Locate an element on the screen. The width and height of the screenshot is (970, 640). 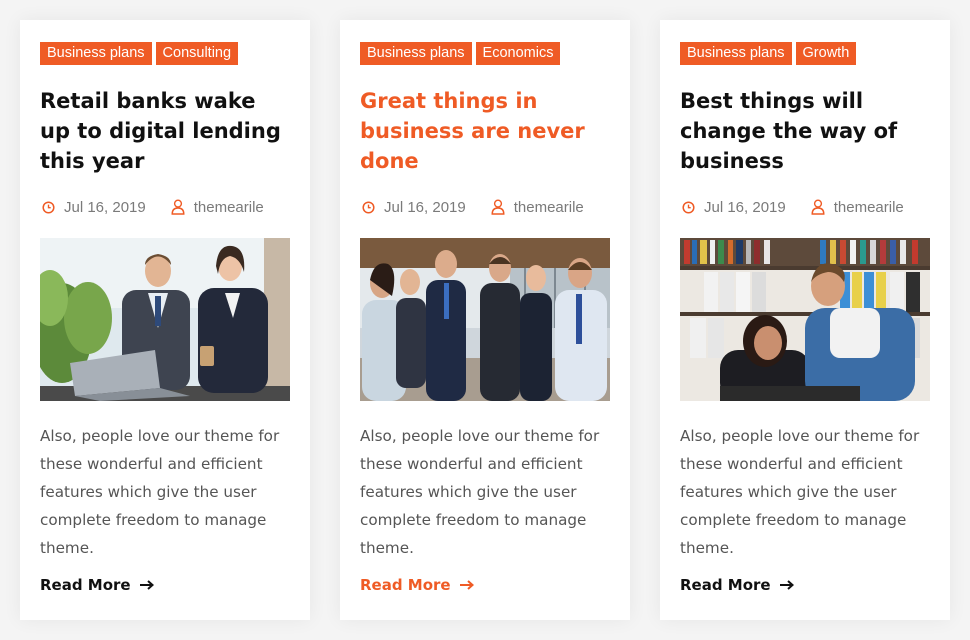
category-tags: Business plans Economics is located at coordinates (485, 53).